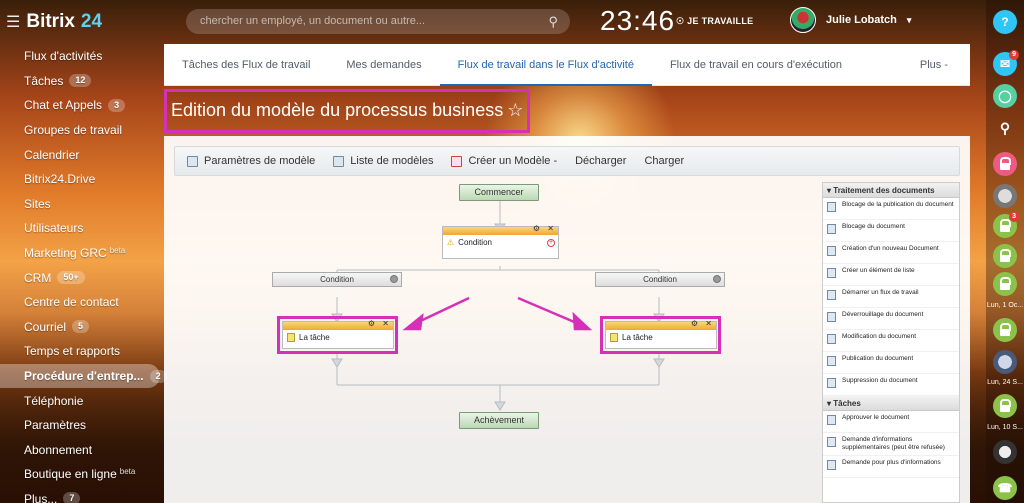 Image resolution: width=1024 pixels, height=503 pixels. I want to click on activity-item: Suppression du document, so click(891, 385).